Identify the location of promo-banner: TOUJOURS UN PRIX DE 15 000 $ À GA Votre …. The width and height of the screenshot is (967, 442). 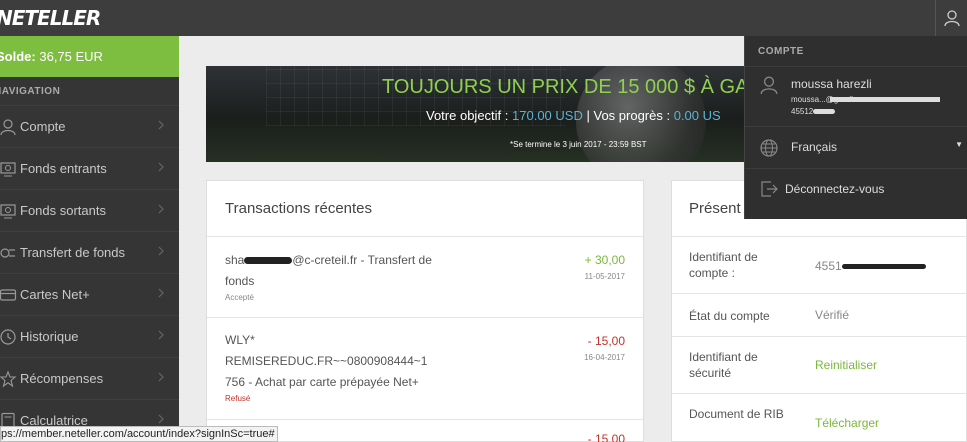
(476, 114).